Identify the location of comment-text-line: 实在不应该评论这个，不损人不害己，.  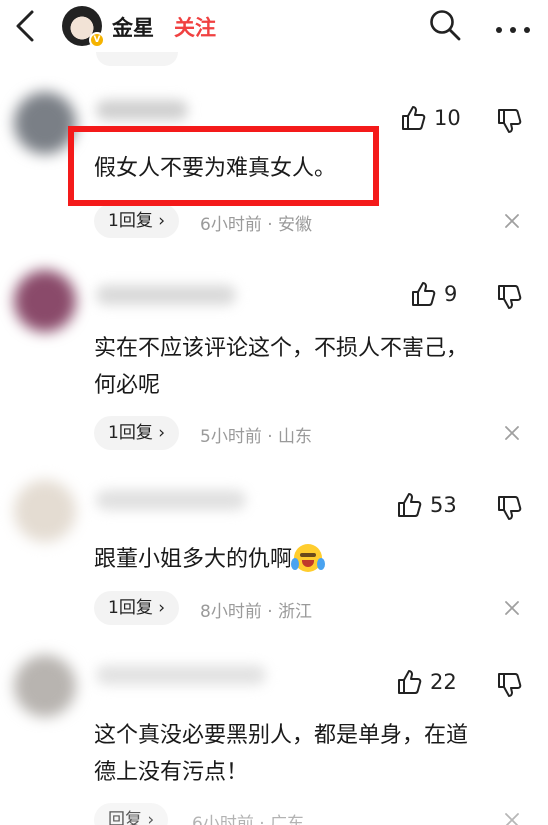
(281, 348).